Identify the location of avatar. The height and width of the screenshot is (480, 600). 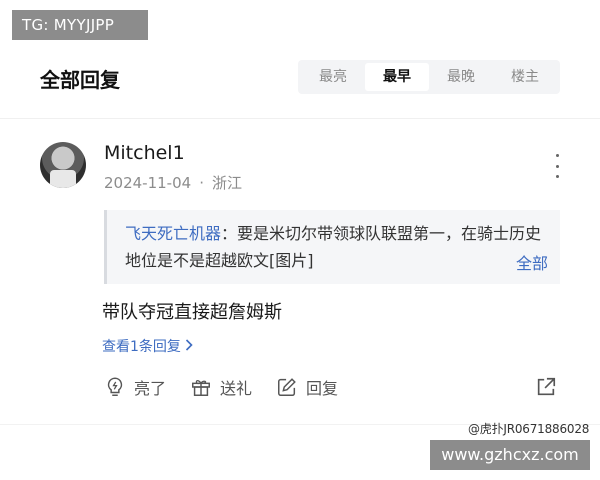
(63, 165).